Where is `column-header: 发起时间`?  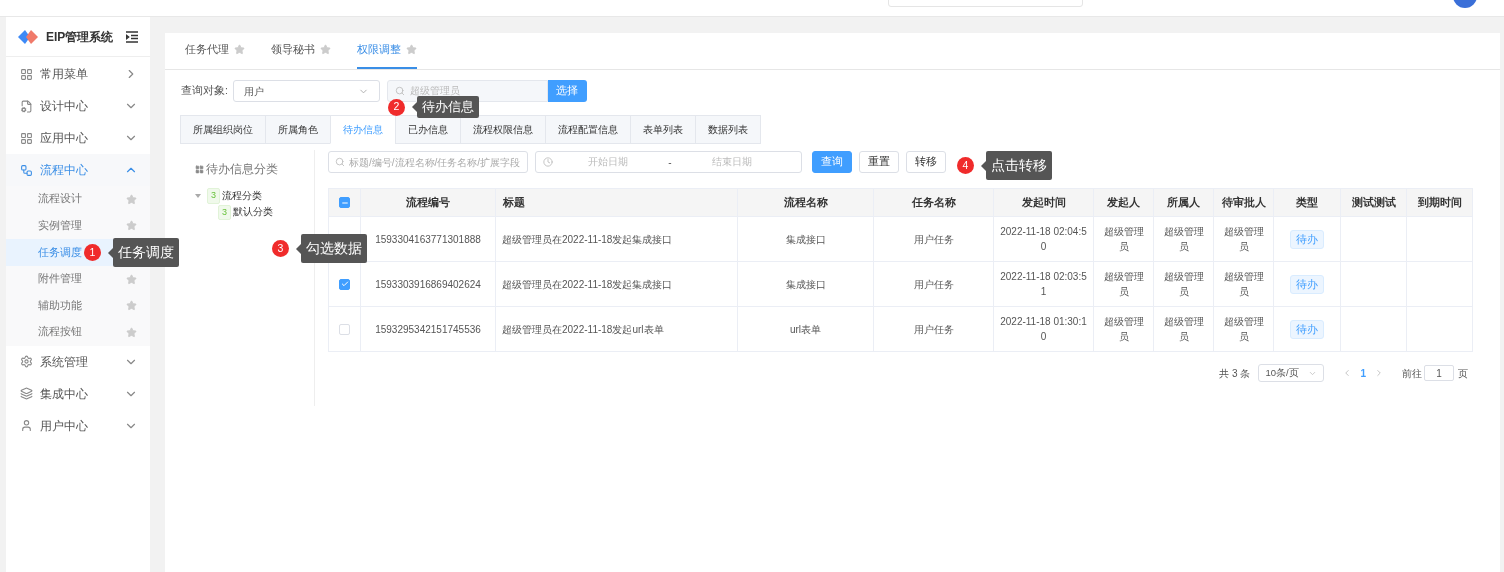 column-header: 发起时间 is located at coordinates (1043, 202).